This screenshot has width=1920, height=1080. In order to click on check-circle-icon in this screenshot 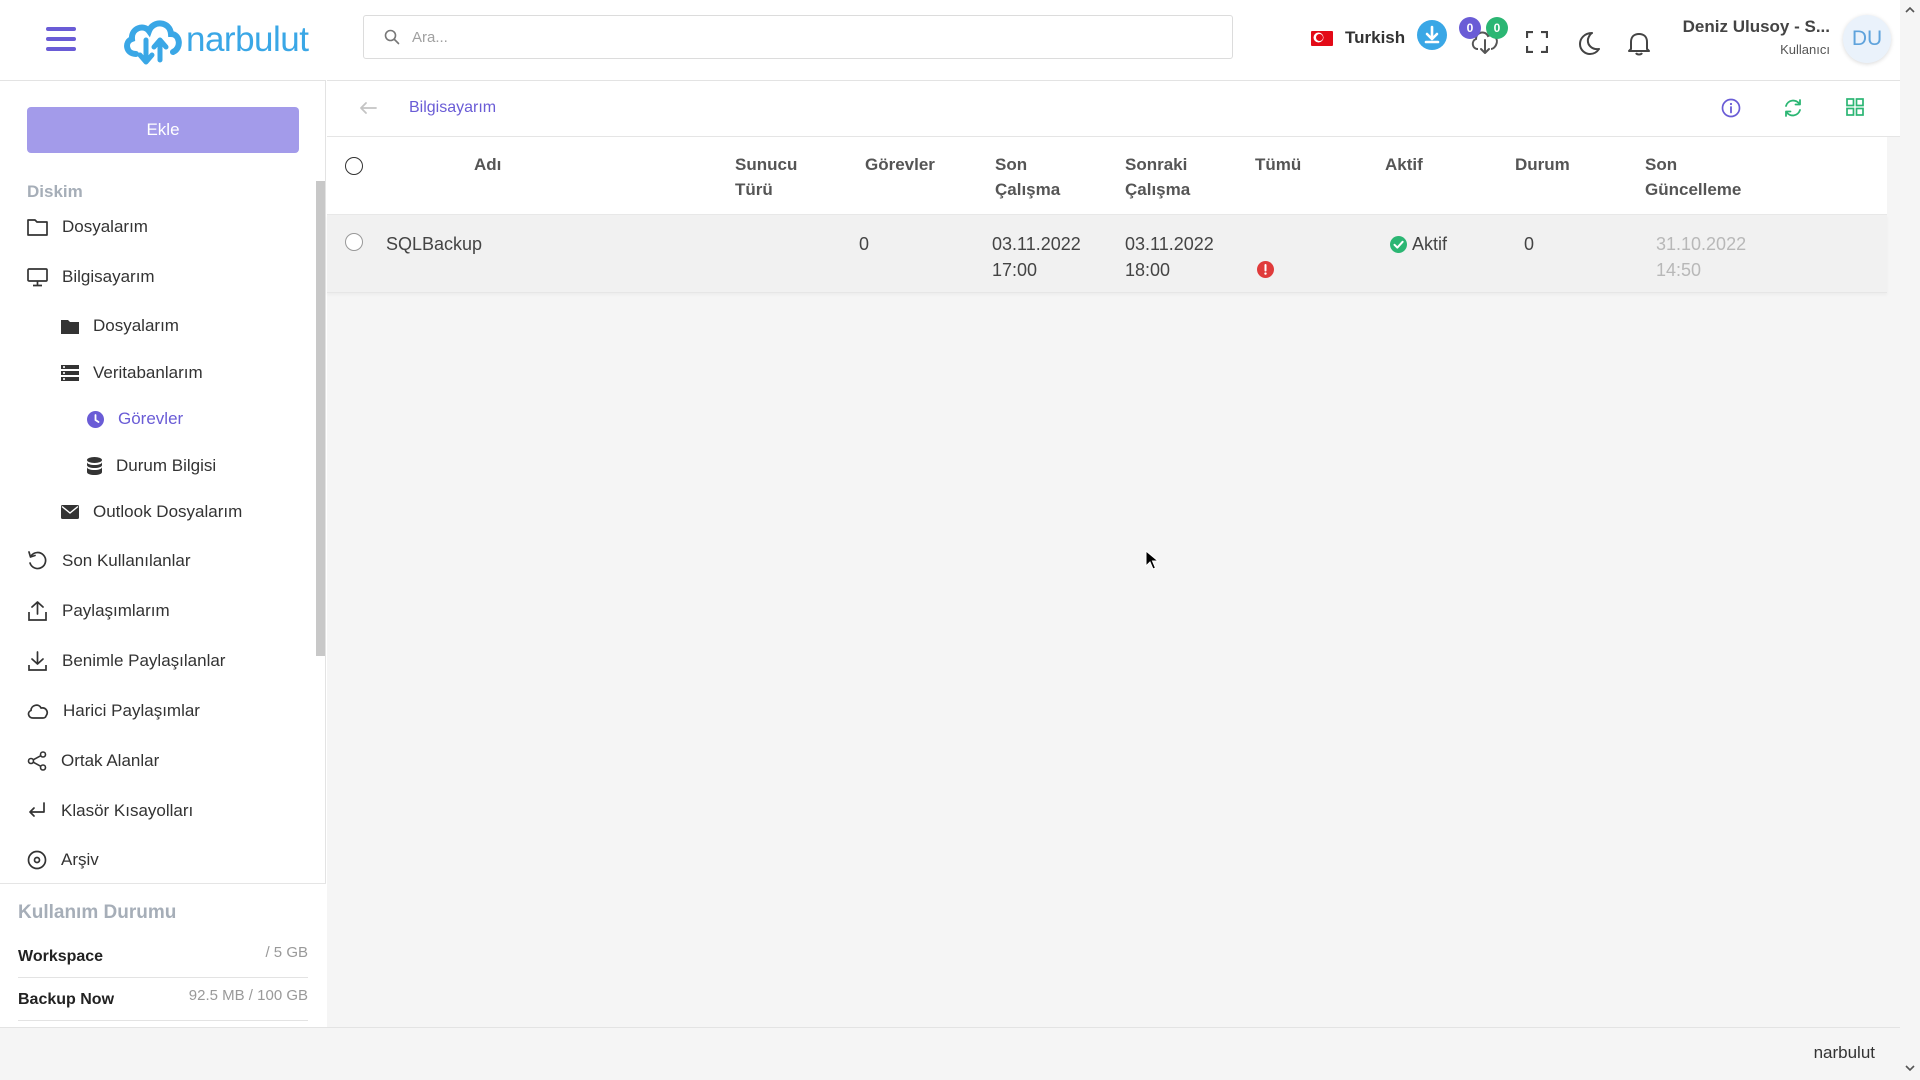, I will do `click(1398, 244)`.